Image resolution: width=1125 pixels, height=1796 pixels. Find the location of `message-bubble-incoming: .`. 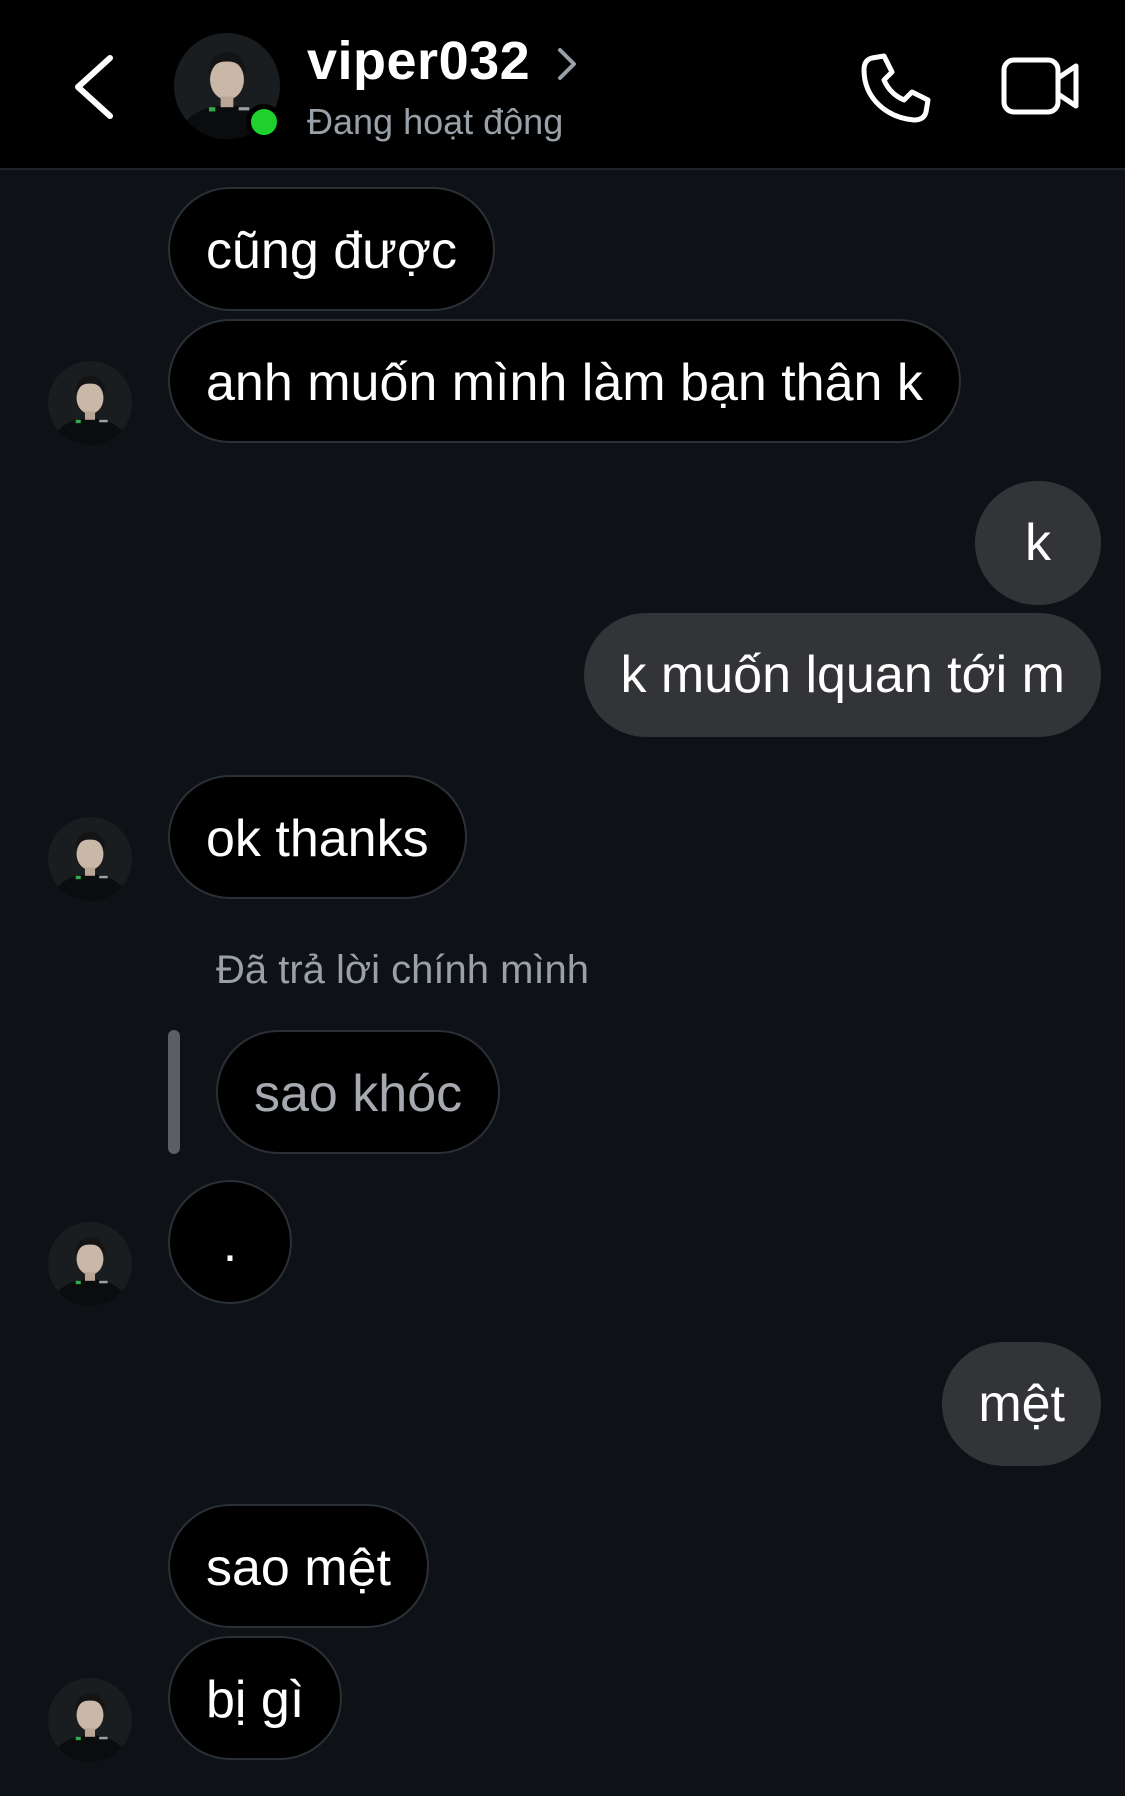

message-bubble-incoming: . is located at coordinates (230, 1242).